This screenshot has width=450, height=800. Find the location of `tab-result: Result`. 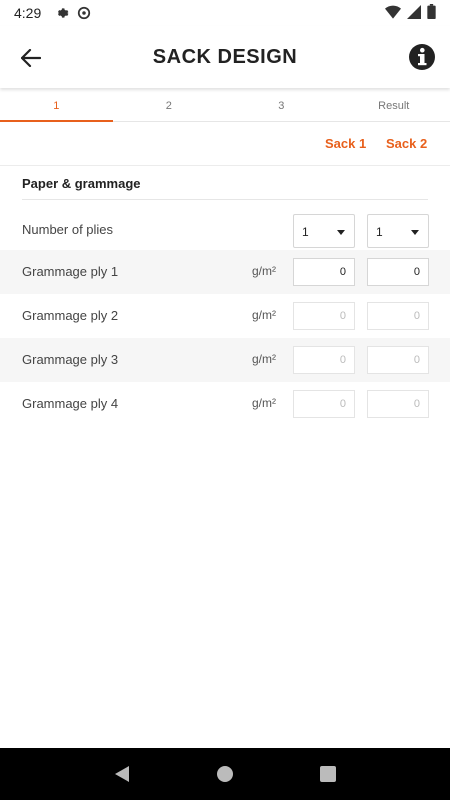

tab-result: Result is located at coordinates (394, 106).